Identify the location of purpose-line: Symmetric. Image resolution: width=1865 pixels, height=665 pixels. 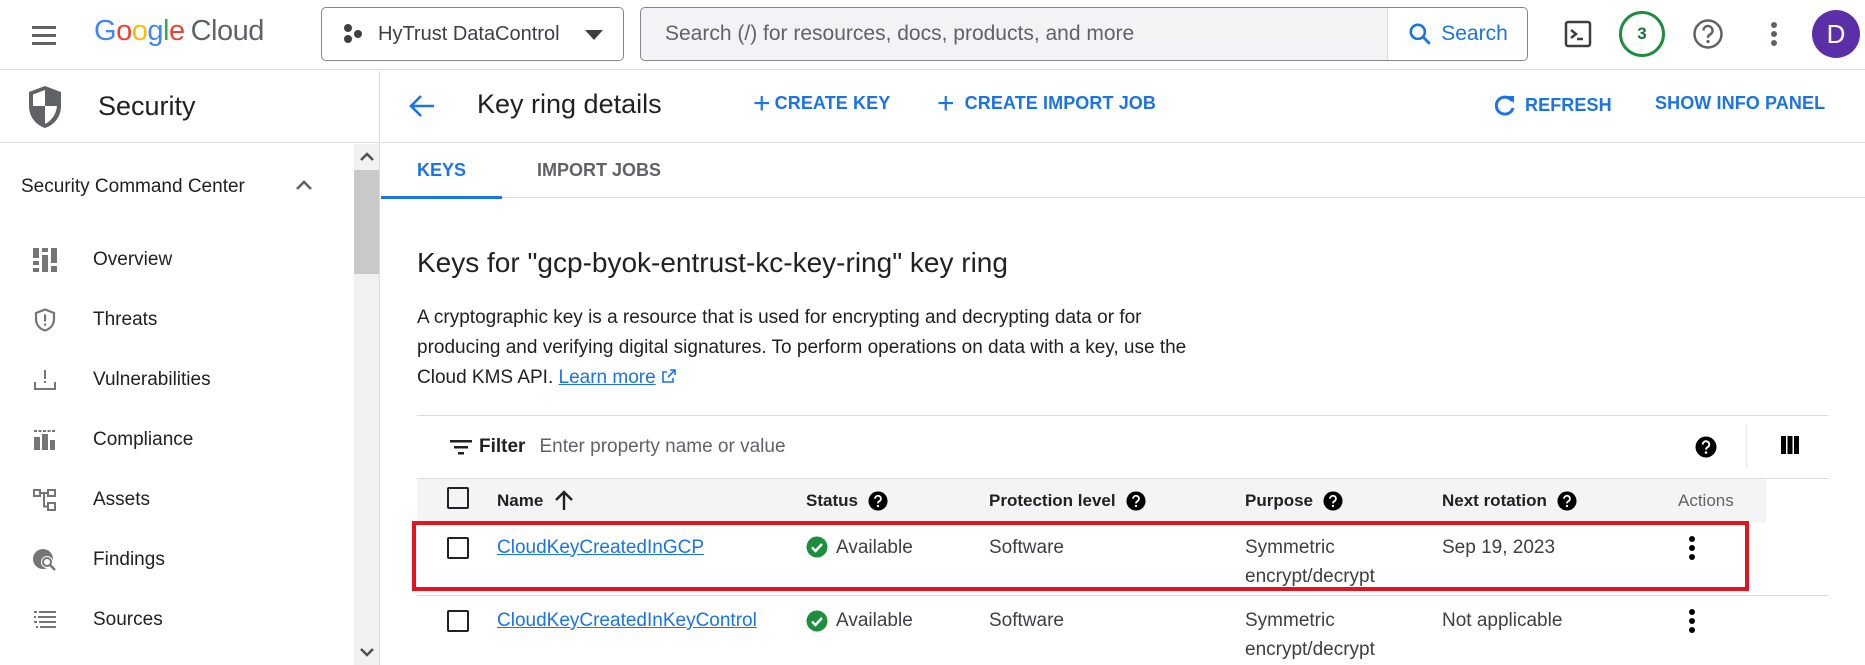
(1290, 547).